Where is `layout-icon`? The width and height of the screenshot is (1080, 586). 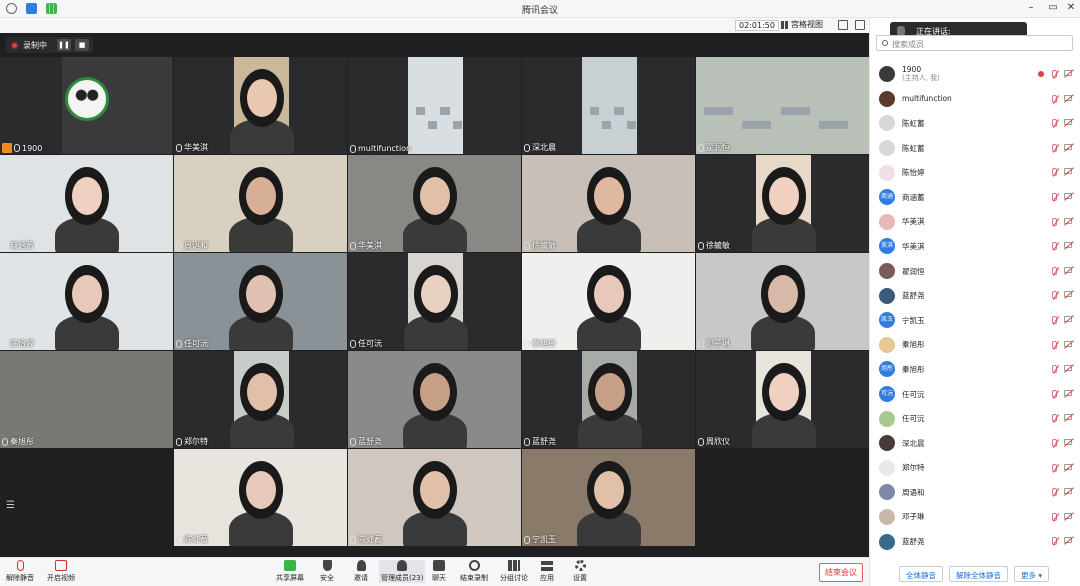
layout-icon is located at coordinates (860, 25).